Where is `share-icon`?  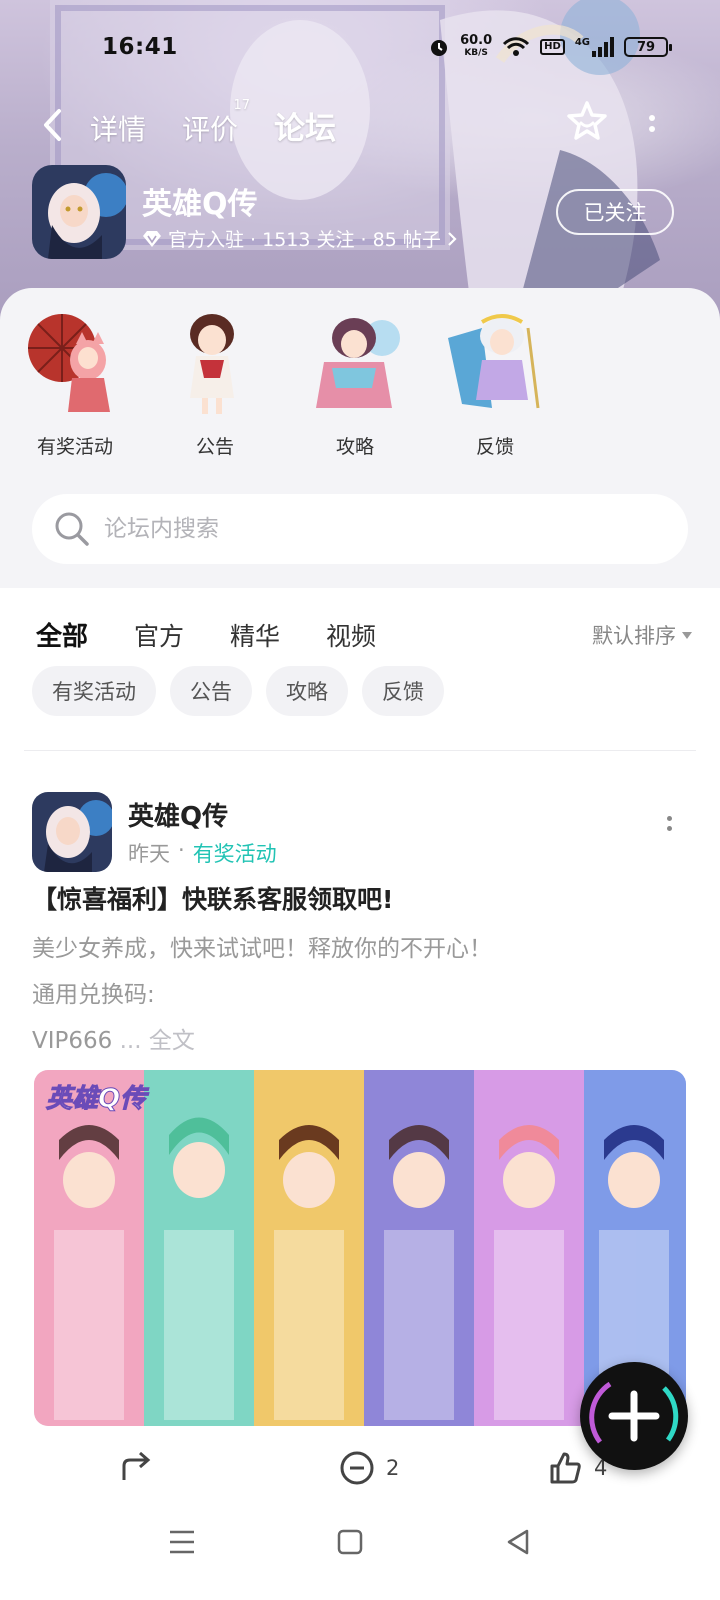 share-icon is located at coordinates (136, 1465).